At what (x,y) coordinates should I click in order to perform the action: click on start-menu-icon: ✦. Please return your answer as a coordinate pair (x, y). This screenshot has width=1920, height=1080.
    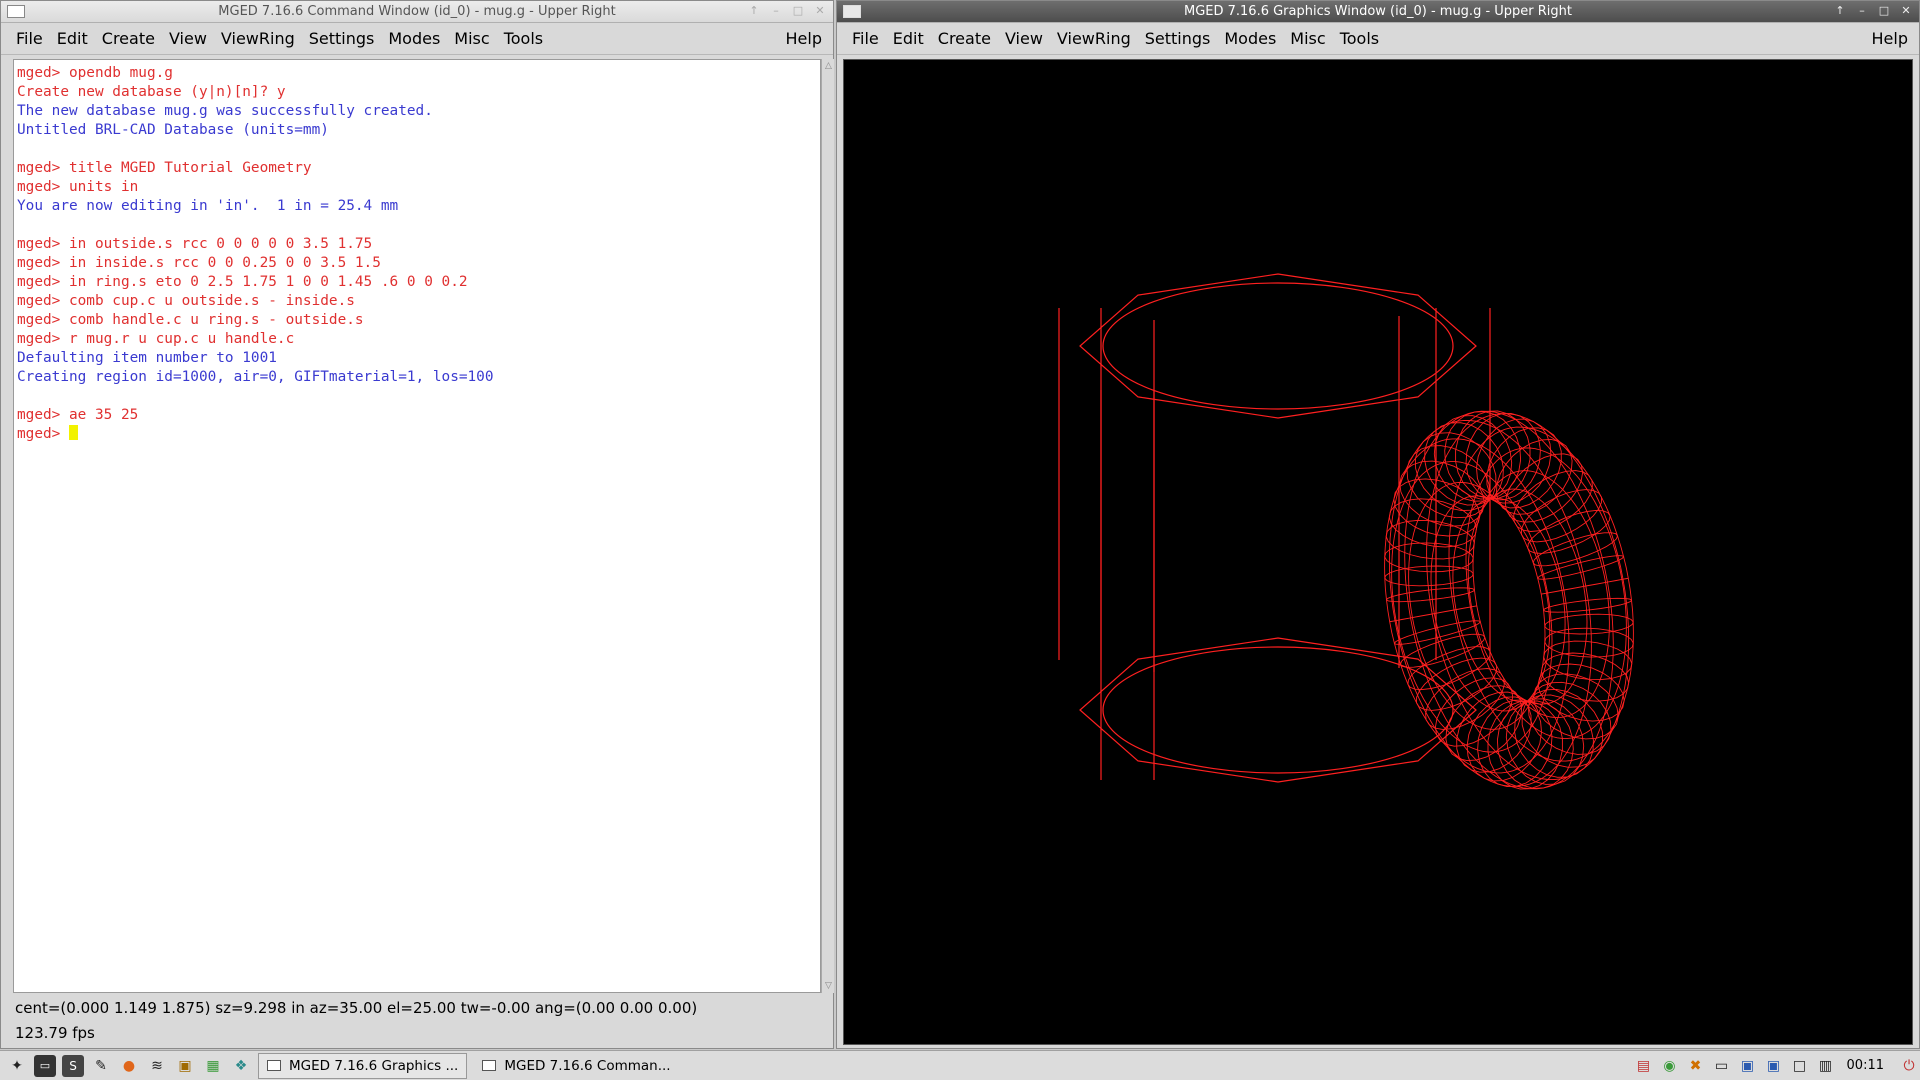
    Looking at the image, I should click on (17, 1066).